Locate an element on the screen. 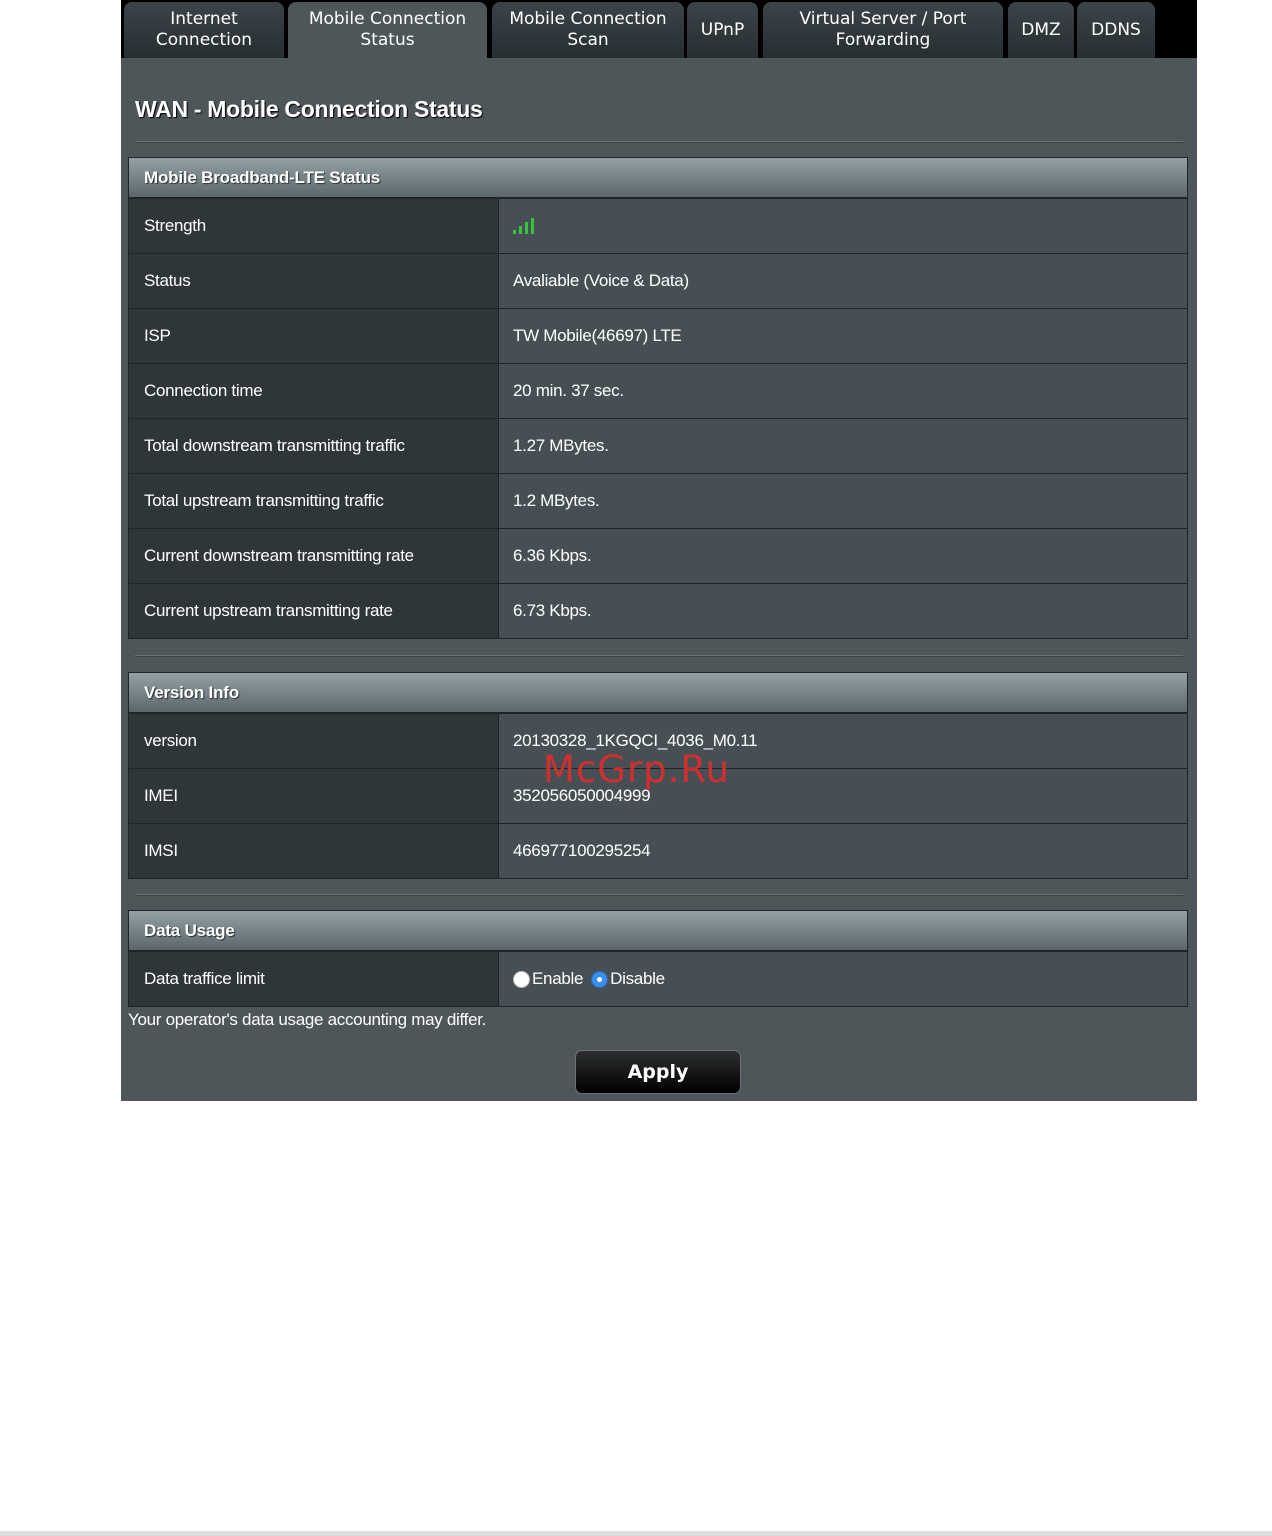 The height and width of the screenshot is (1536, 1272). strength-value is located at coordinates (843, 226).